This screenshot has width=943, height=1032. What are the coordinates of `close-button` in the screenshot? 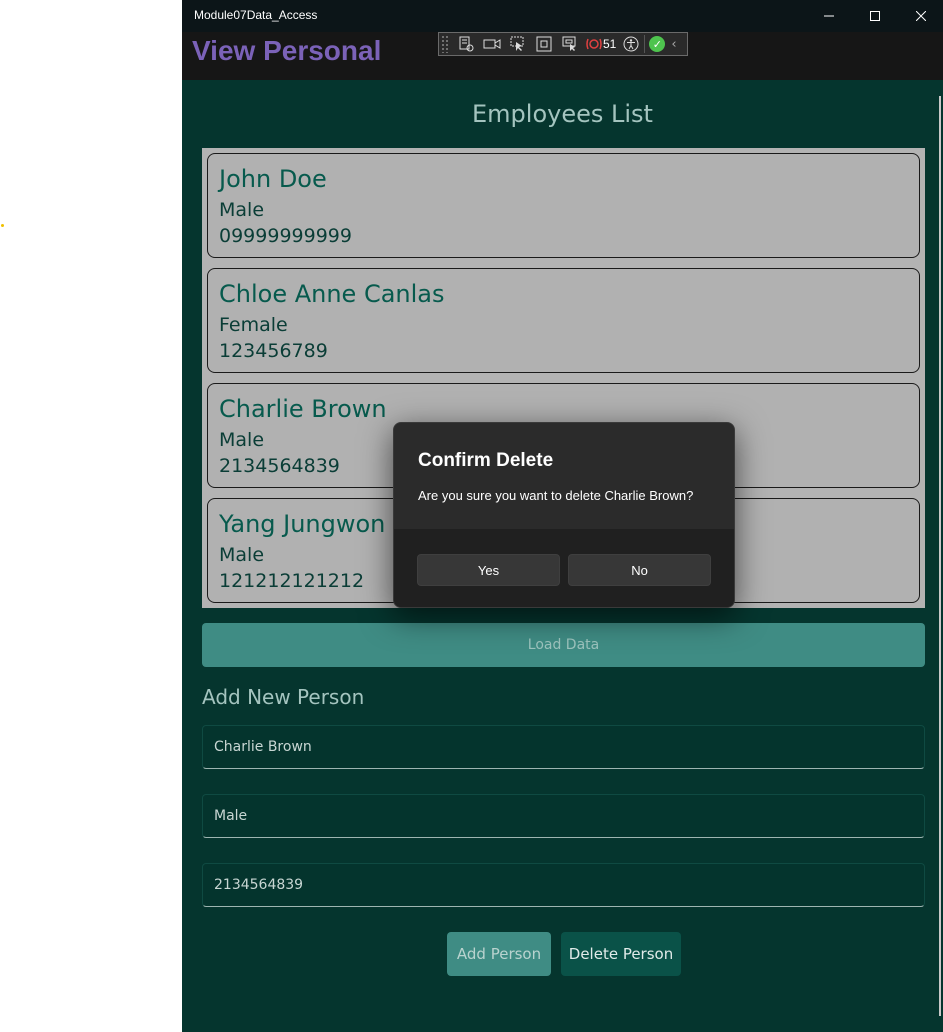 It's located at (920, 16).